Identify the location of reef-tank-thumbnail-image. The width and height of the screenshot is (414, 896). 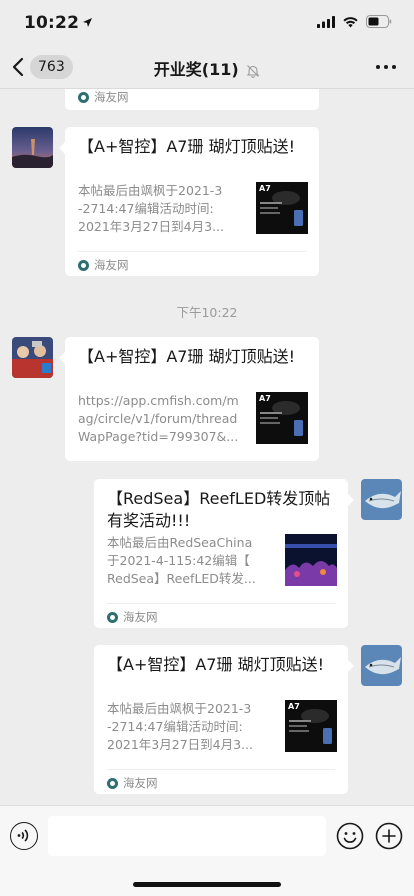
(311, 560).